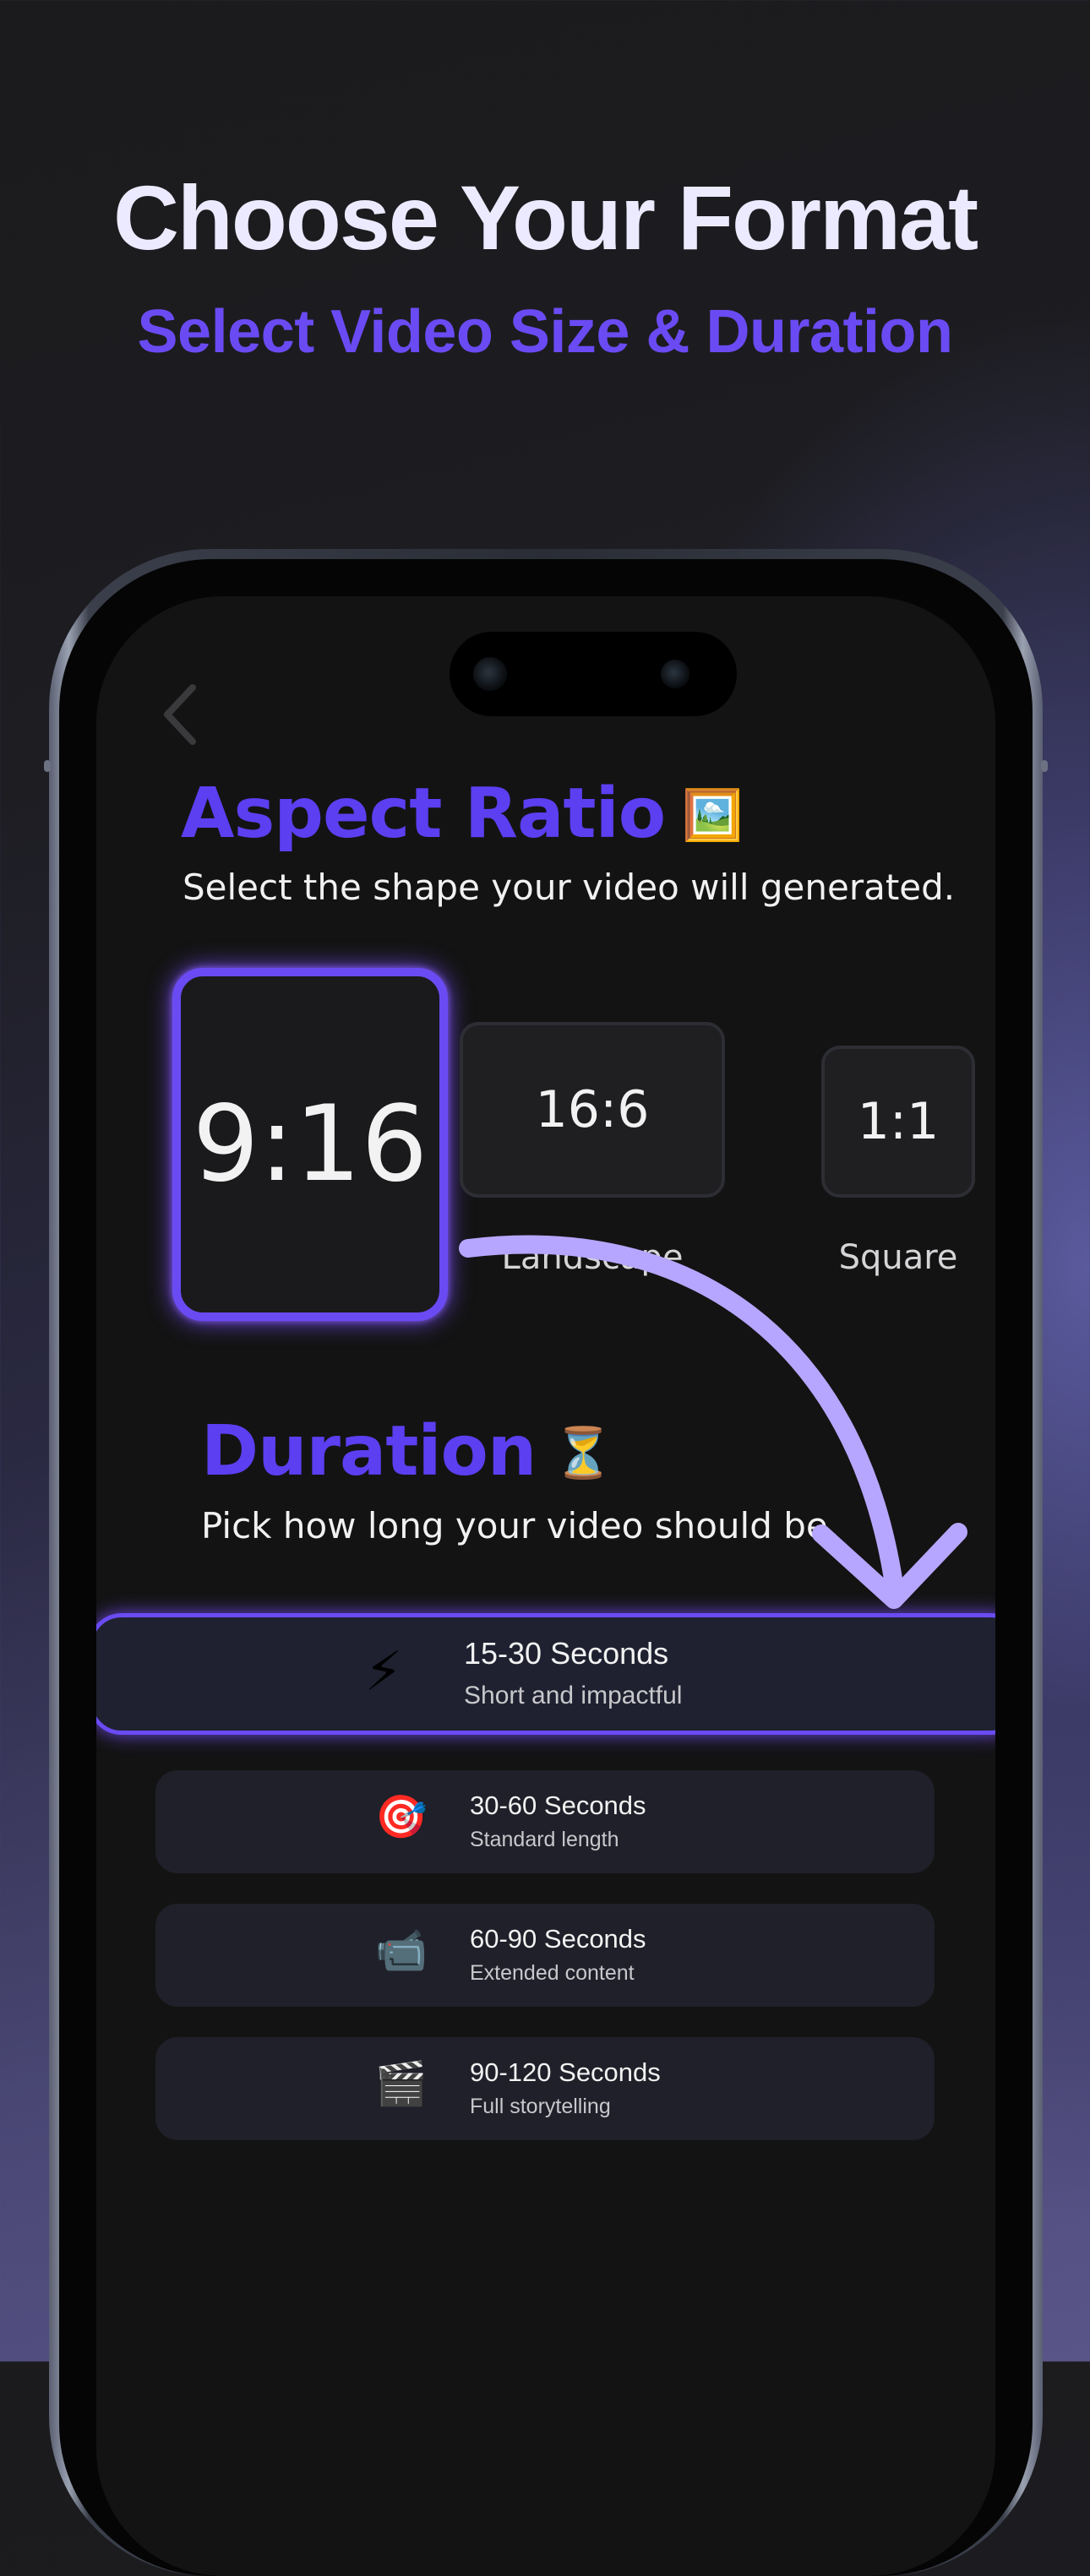  Describe the element at coordinates (565, 2072) in the screenshot. I see `duration-option-title: 90-120 Seconds` at that location.